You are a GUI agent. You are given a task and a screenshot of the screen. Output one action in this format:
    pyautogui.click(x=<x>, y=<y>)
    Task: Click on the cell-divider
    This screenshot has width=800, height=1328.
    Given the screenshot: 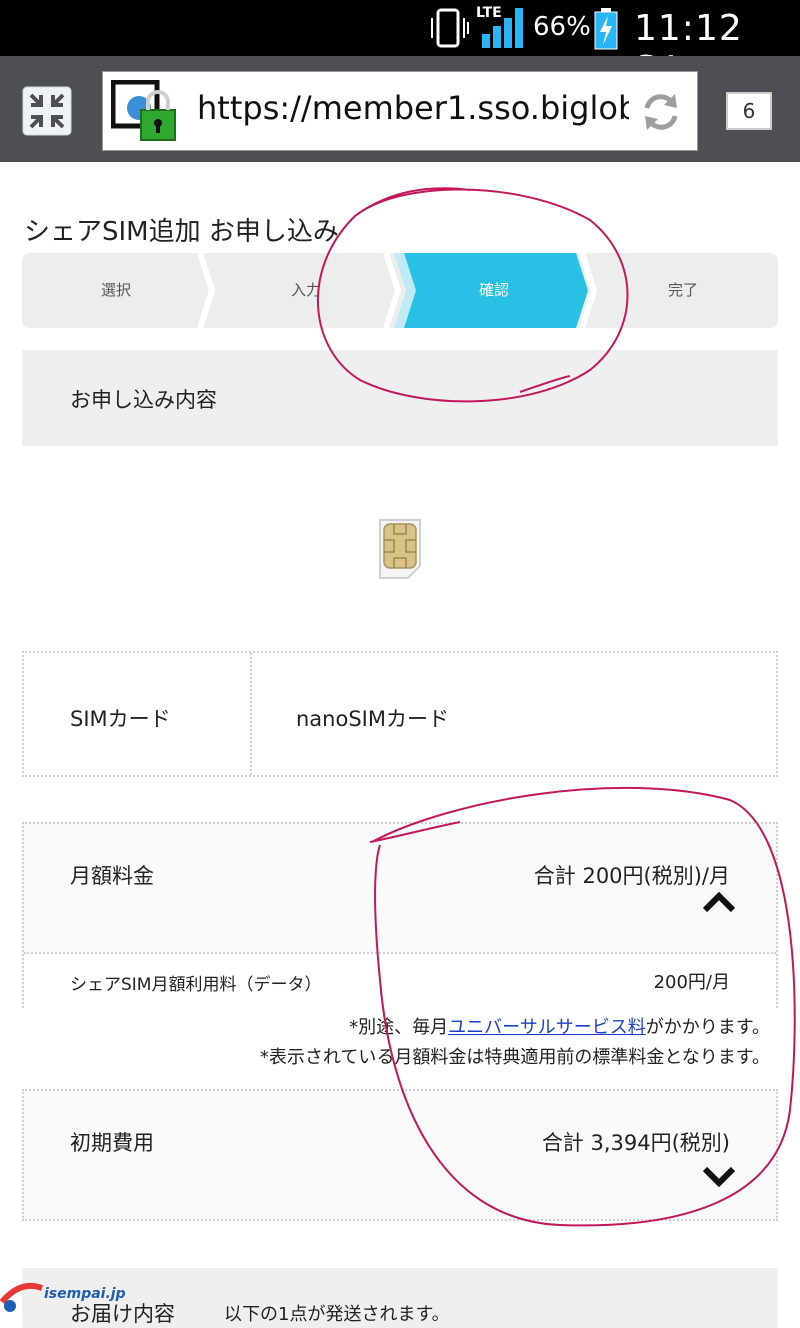 What is the action you would take?
    pyautogui.click(x=251, y=714)
    